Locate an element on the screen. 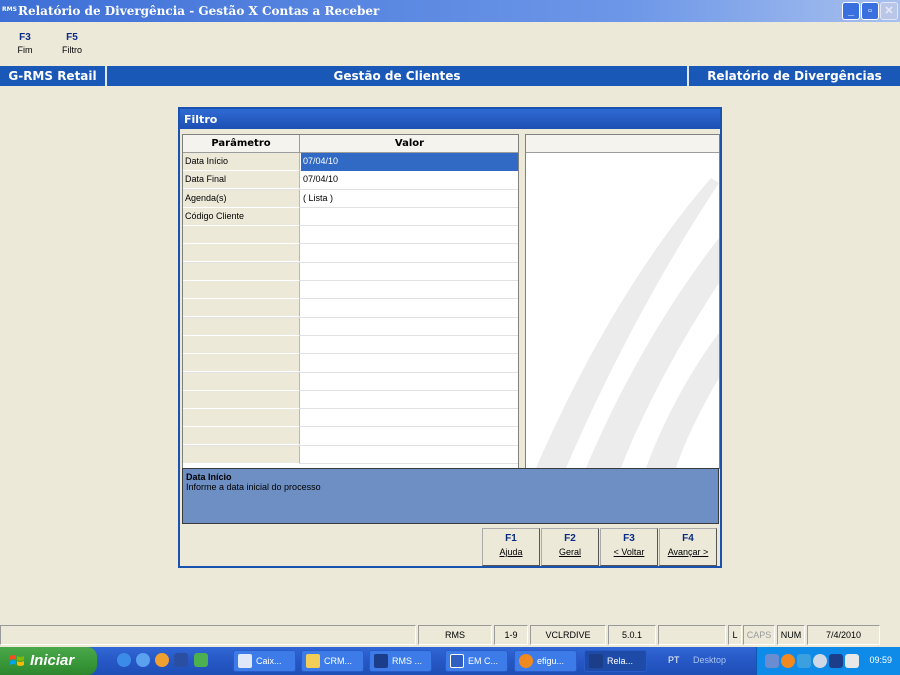  status-num: NUM is located at coordinates (791, 635).